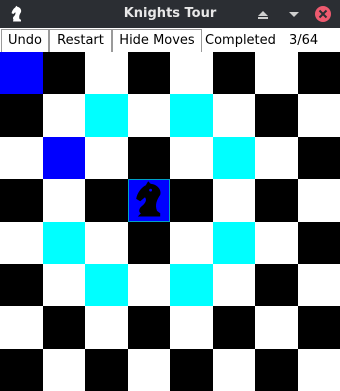 This screenshot has height=391, width=340. I want to click on completed-count: 3/64, so click(304, 40).